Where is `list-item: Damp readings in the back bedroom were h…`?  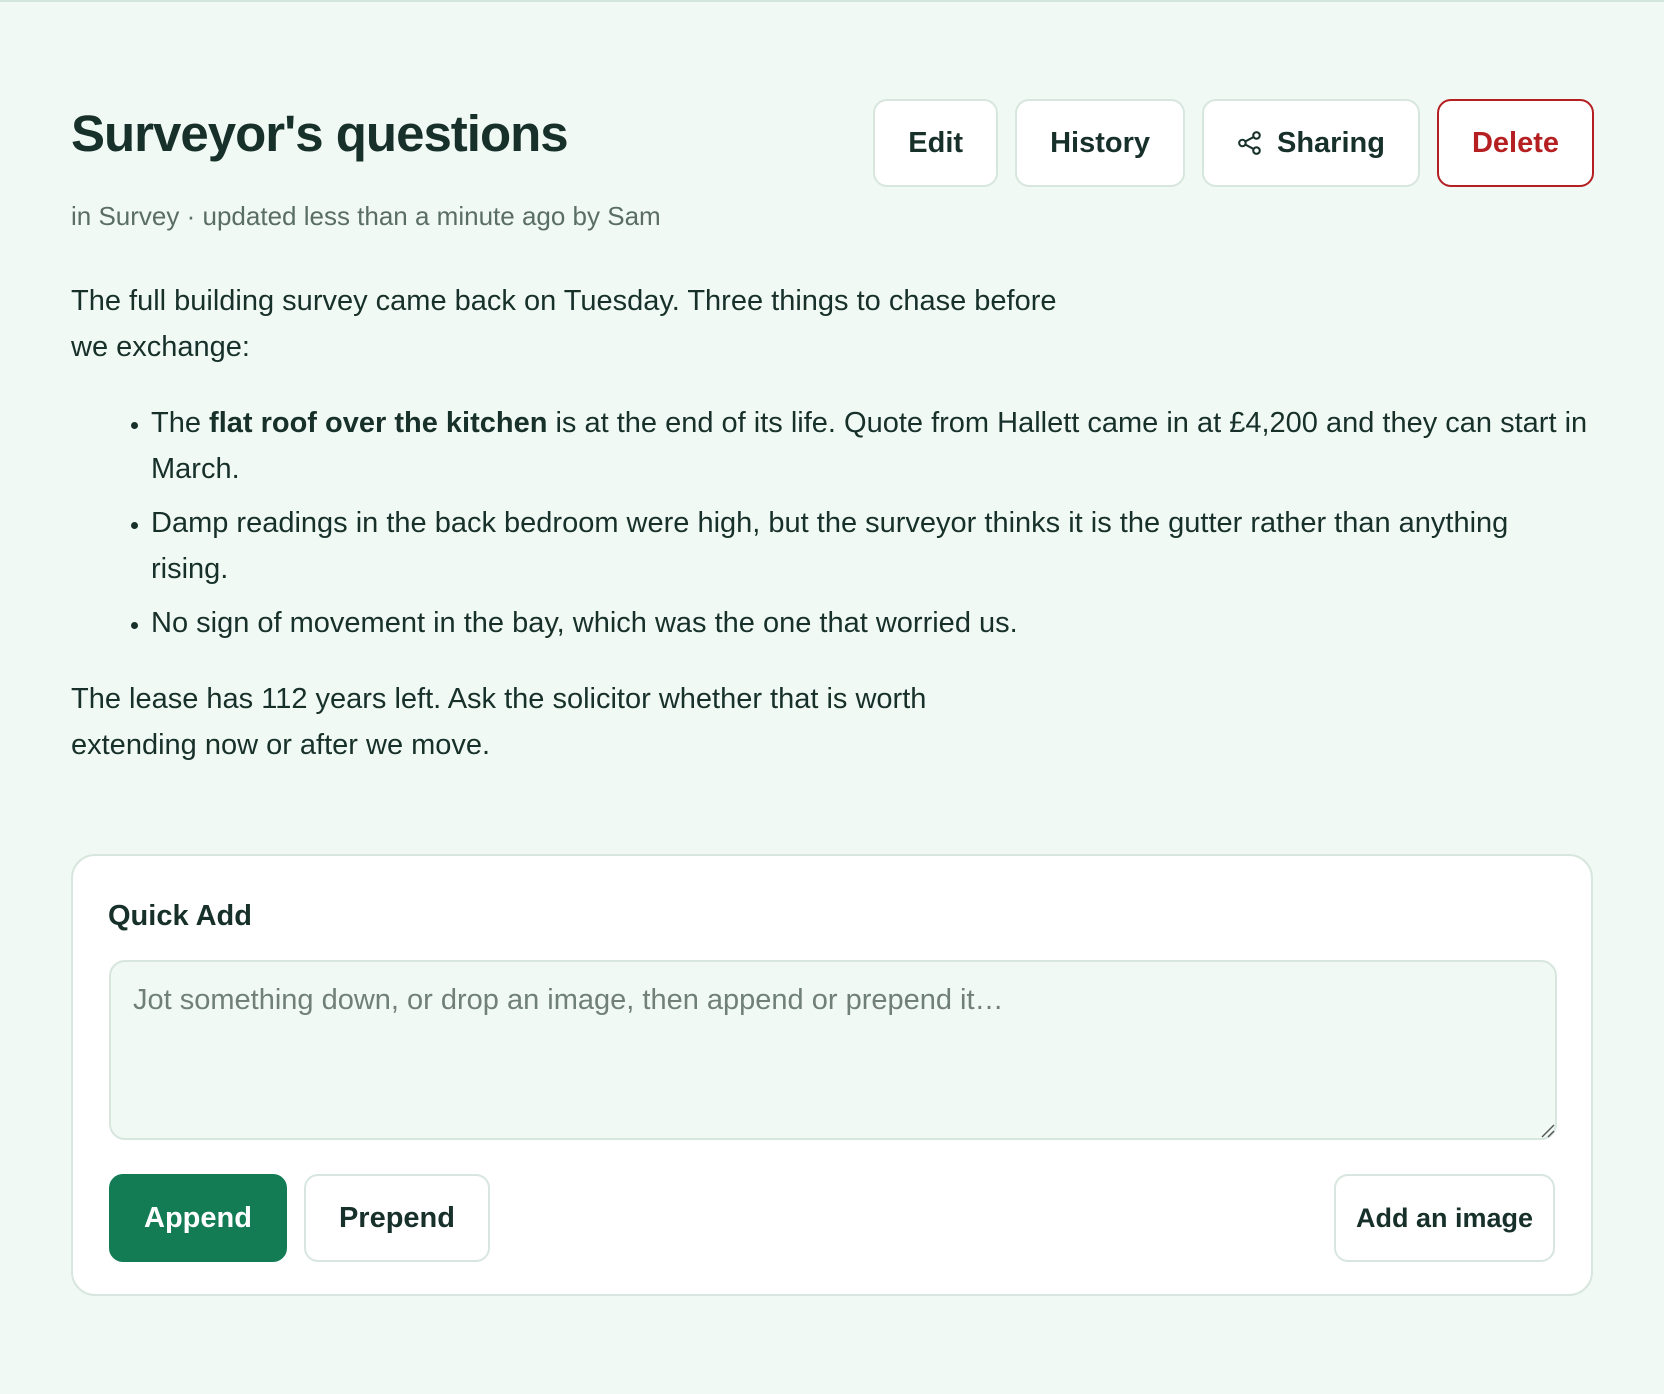
list-item: Damp readings in the back bedroom were h… is located at coordinates (871, 546).